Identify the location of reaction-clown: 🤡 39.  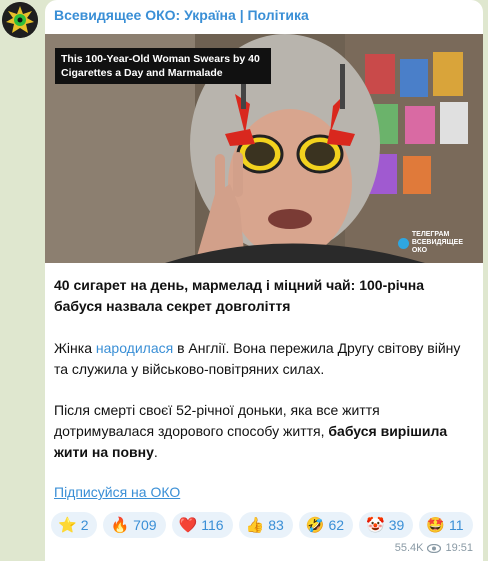
(386, 525).